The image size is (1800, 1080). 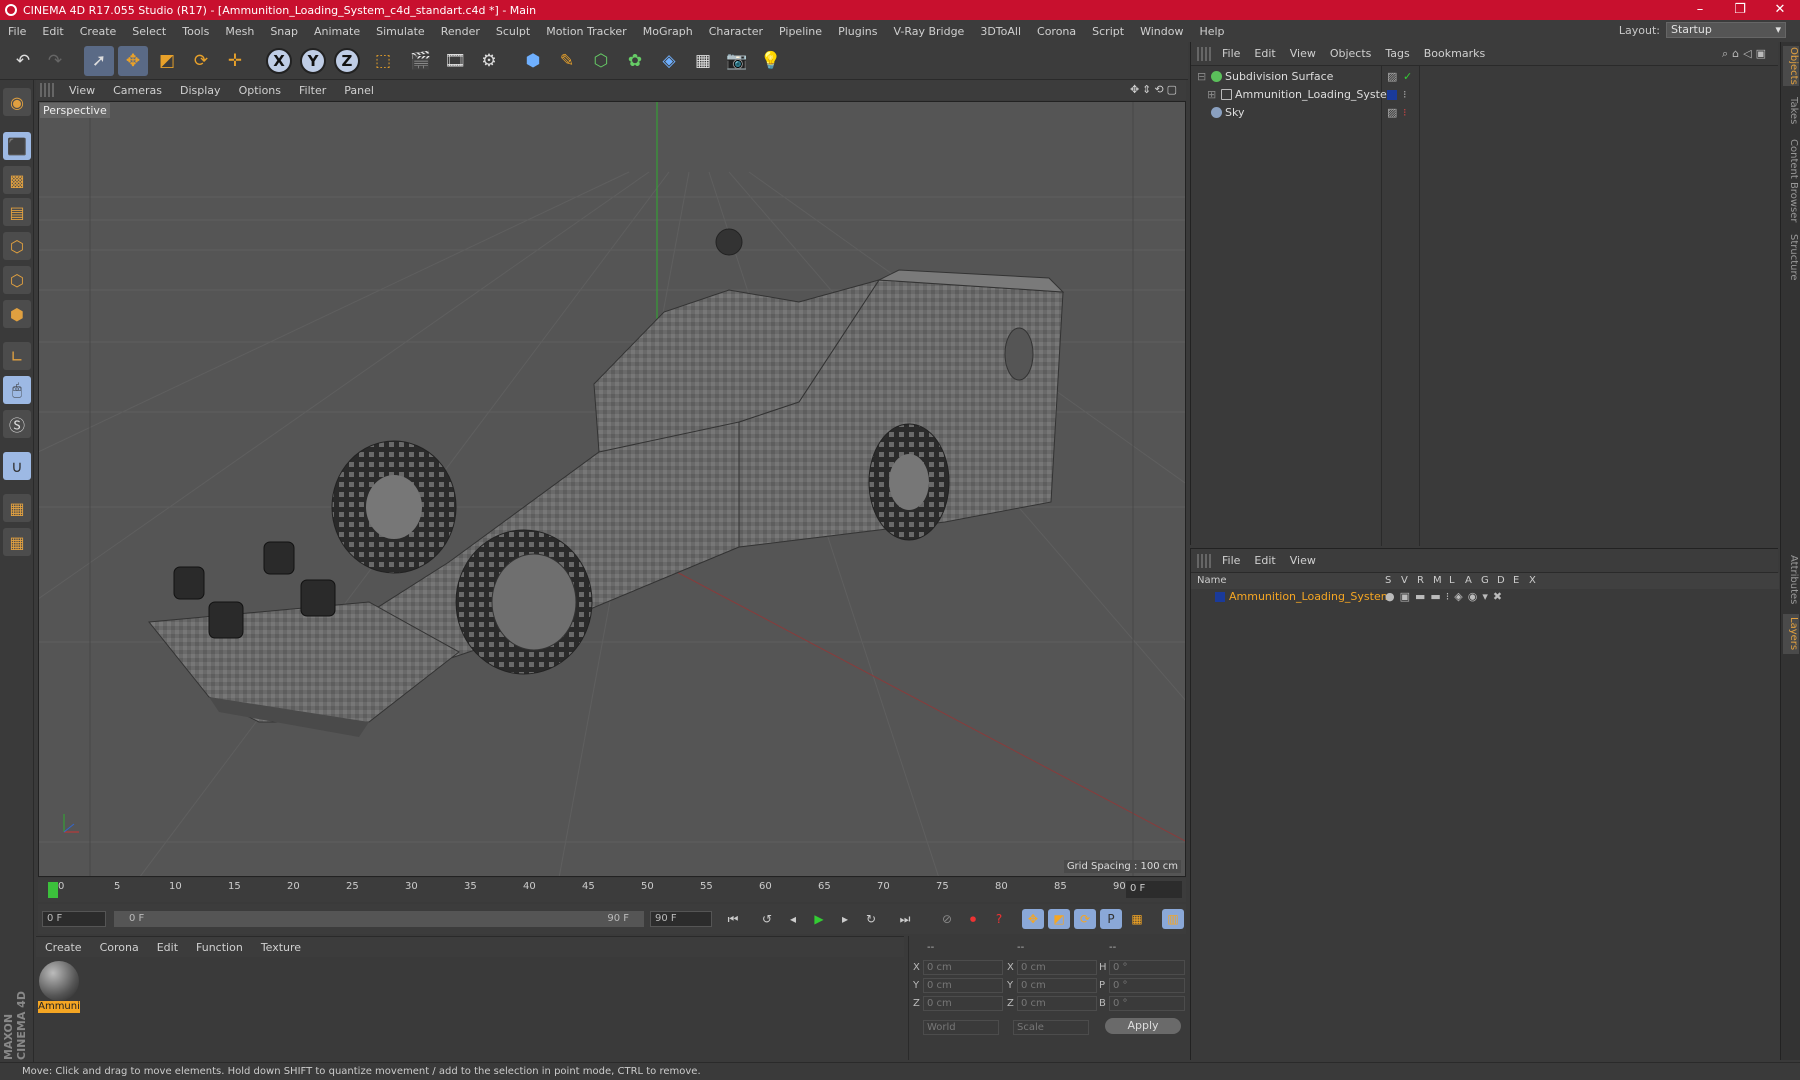 I want to click on object-row-ammunition: ⊞ Ammunition_Loading_System ⁝, so click(x=1485, y=95).